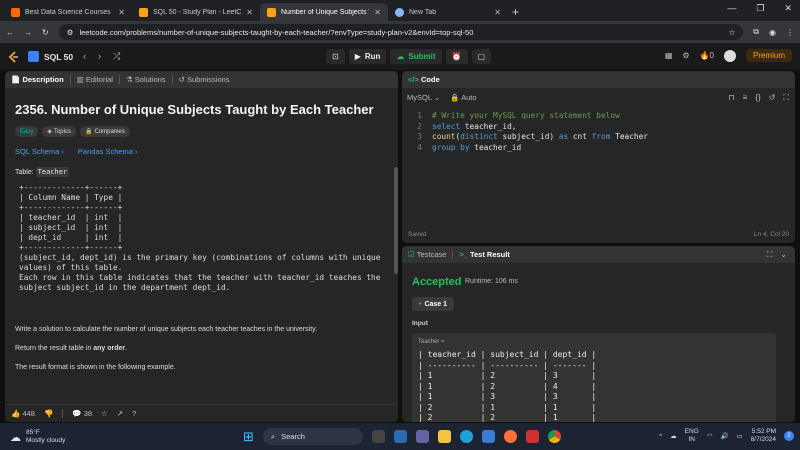 This screenshot has width=800, height=450. Describe the element at coordinates (312, 436) in the screenshot. I see `taskbar-search: ⌕ Search` at that location.